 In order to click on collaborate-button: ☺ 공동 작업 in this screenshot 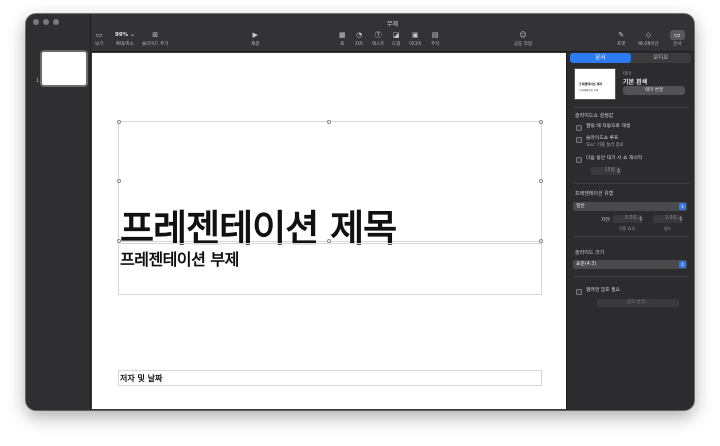, I will do `click(523, 38)`.